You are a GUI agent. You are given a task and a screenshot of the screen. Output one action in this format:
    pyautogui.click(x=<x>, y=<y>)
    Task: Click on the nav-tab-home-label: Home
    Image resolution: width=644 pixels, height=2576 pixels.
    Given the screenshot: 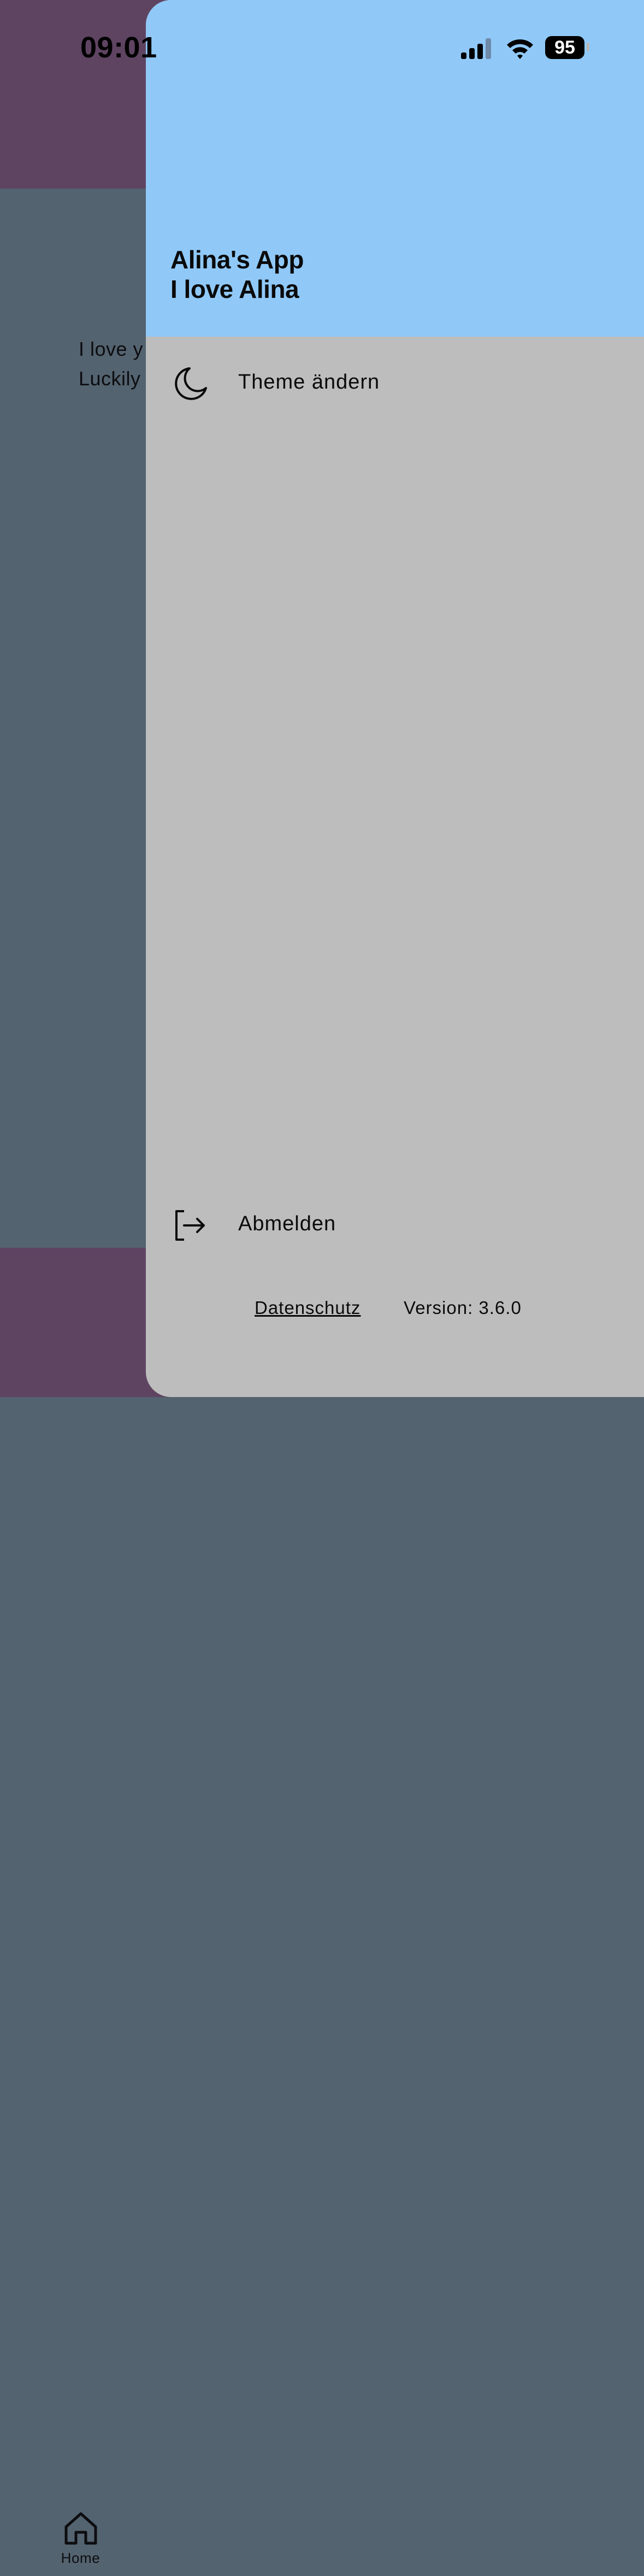 What is the action you would take?
    pyautogui.click(x=81, y=2558)
    